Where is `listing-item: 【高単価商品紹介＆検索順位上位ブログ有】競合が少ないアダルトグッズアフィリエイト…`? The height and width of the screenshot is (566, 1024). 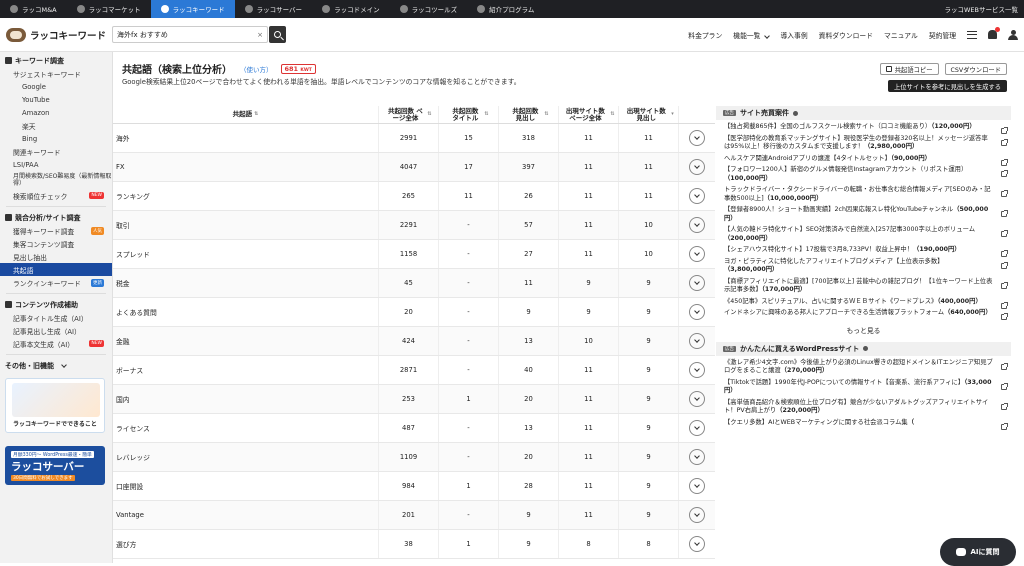 listing-item: 【高単価商品紹介＆検索順位上位ブログ有】競合が少ないアダルトグッズアフィリエイト… is located at coordinates (863, 406).